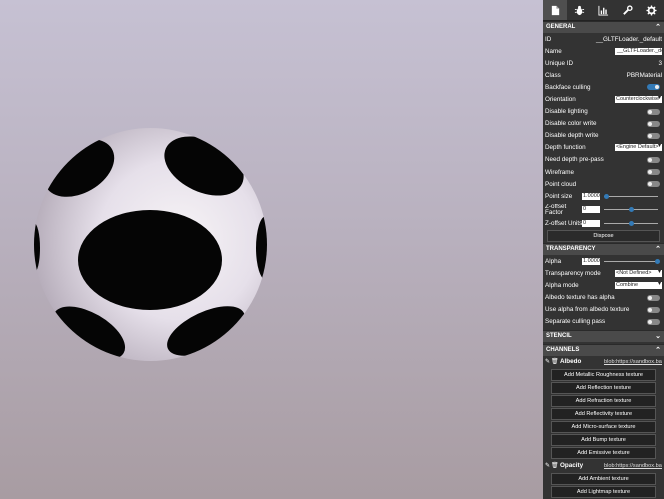 This screenshot has width=664, height=499. I want to click on separate-culling-row: Separate culling pass, so click(603, 322).